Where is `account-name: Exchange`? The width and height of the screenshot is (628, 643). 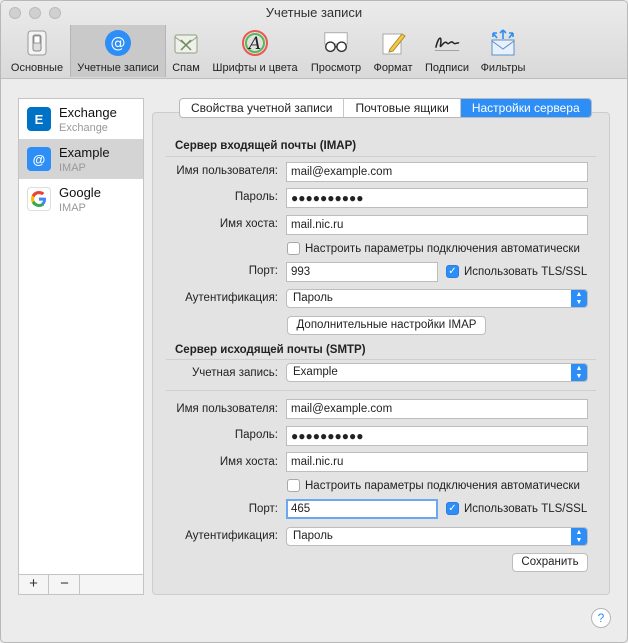
account-name: Exchange is located at coordinates (88, 112).